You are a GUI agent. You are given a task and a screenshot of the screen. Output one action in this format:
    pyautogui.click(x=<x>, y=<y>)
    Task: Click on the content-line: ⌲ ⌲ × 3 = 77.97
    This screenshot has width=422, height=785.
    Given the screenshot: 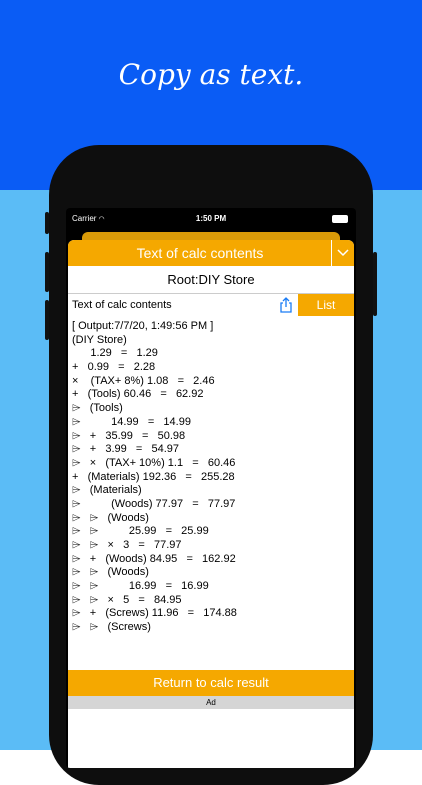 What is the action you would take?
    pyautogui.click(x=127, y=545)
    